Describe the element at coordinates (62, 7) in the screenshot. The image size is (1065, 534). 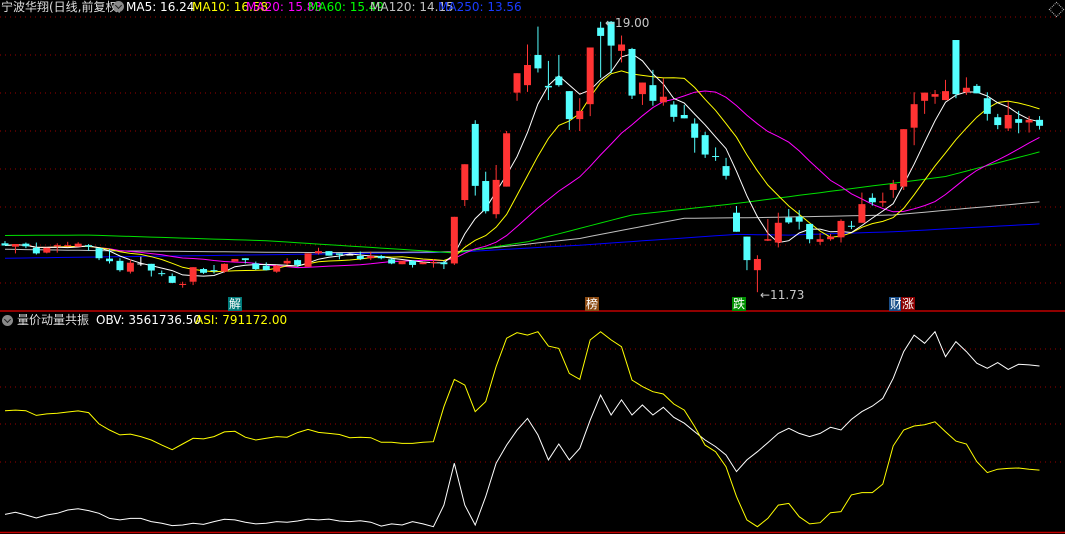
I see `chart-title: 宁波华翔(日线,前复权)` at that location.